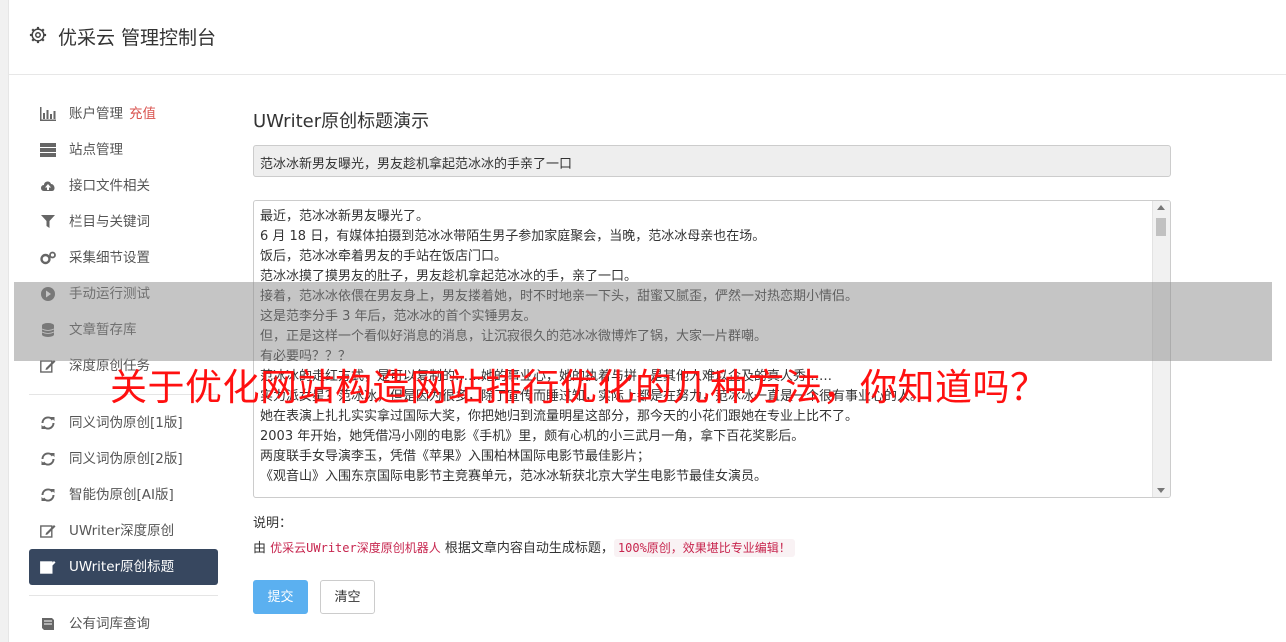  I want to click on sidebar-item-label: 采集细节设置, so click(109, 258).